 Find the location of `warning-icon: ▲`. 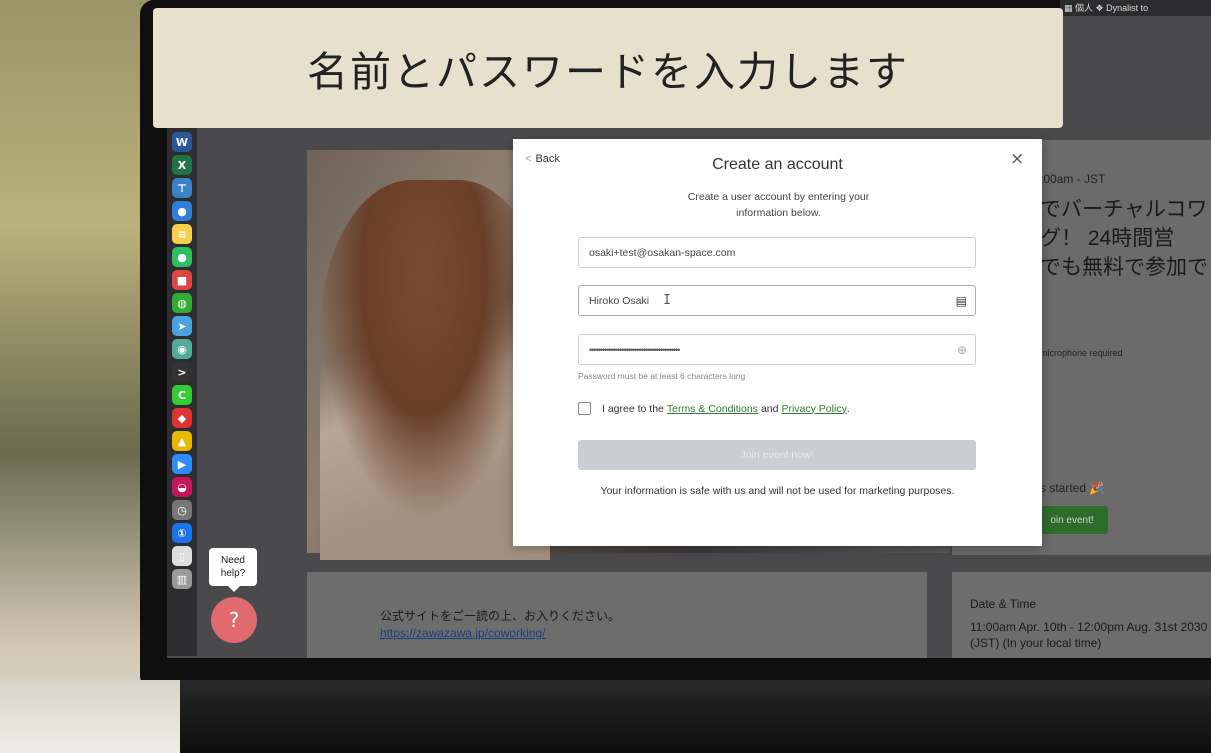

warning-icon: ▲ is located at coordinates (182, 441).